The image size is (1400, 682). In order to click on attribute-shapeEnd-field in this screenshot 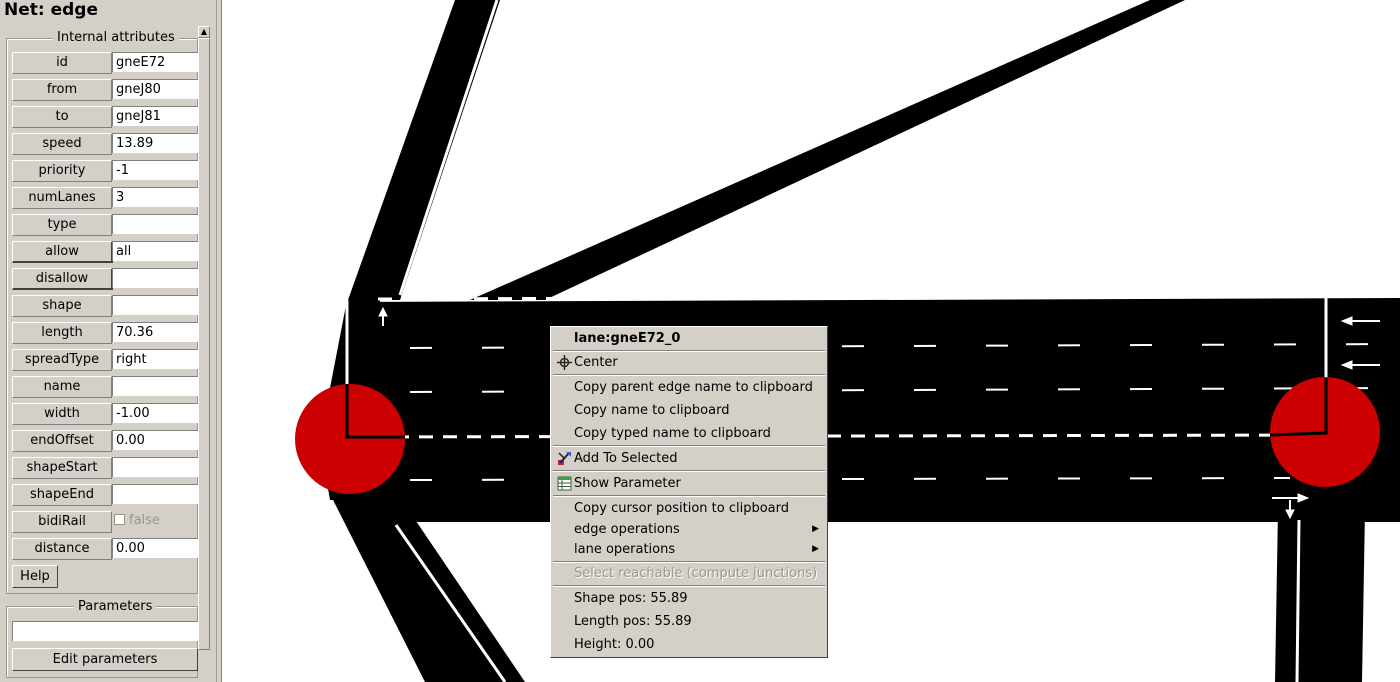, I will do `click(155, 494)`.